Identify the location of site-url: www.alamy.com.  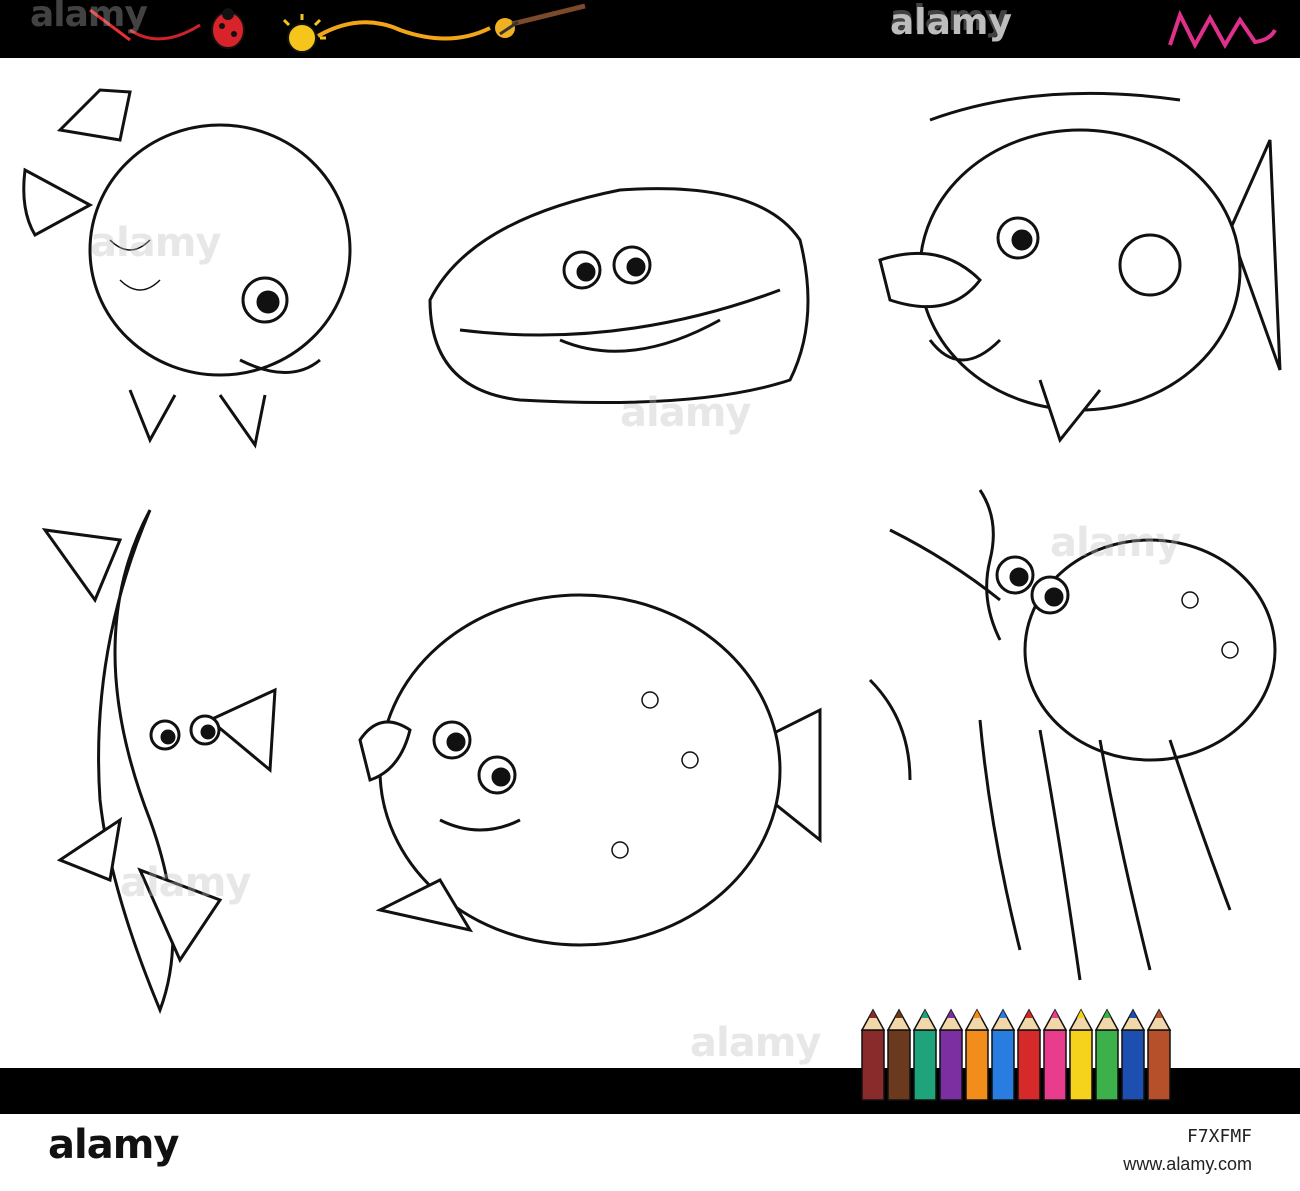
(1187, 1164).